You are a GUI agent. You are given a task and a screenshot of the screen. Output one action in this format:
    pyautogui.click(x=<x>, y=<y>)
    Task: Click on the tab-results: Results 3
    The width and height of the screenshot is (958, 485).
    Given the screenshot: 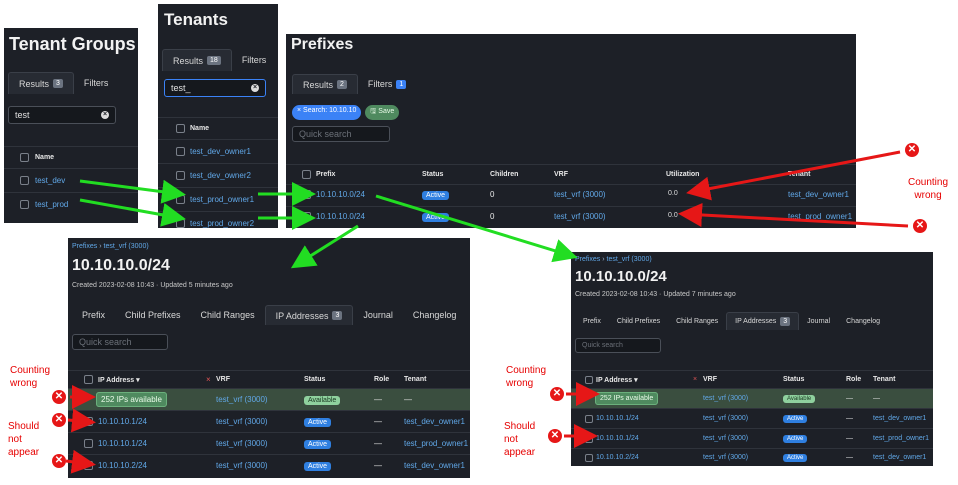 What is the action you would take?
    pyautogui.click(x=41, y=83)
    